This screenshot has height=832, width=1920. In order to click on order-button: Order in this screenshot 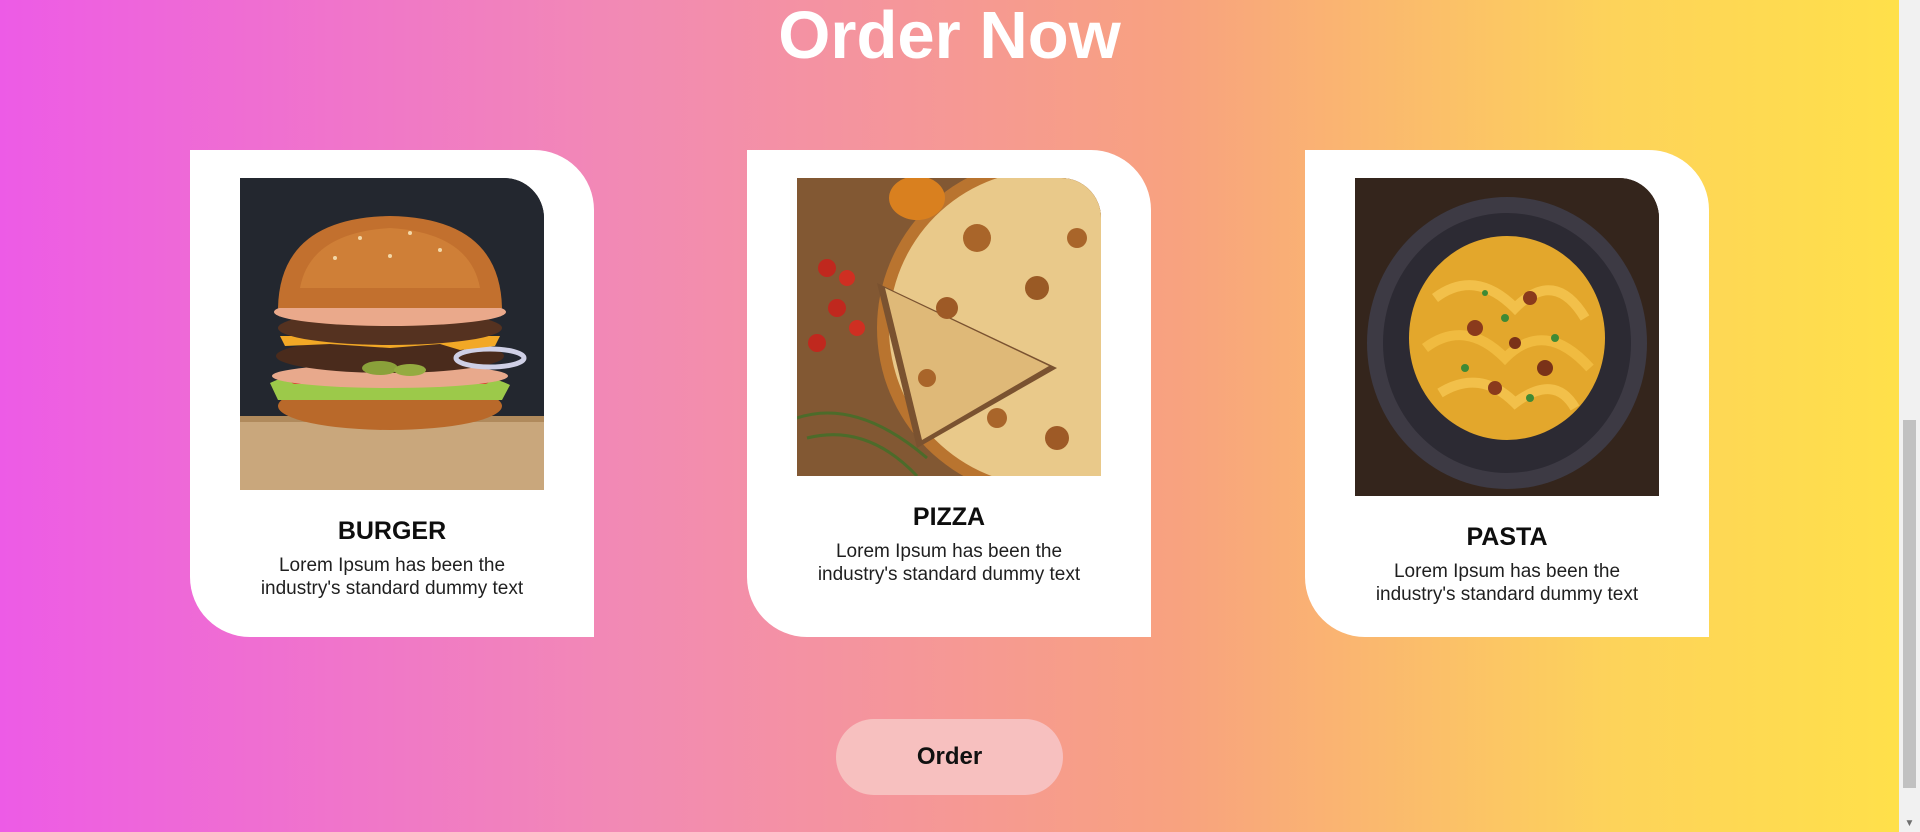, I will do `click(949, 757)`.